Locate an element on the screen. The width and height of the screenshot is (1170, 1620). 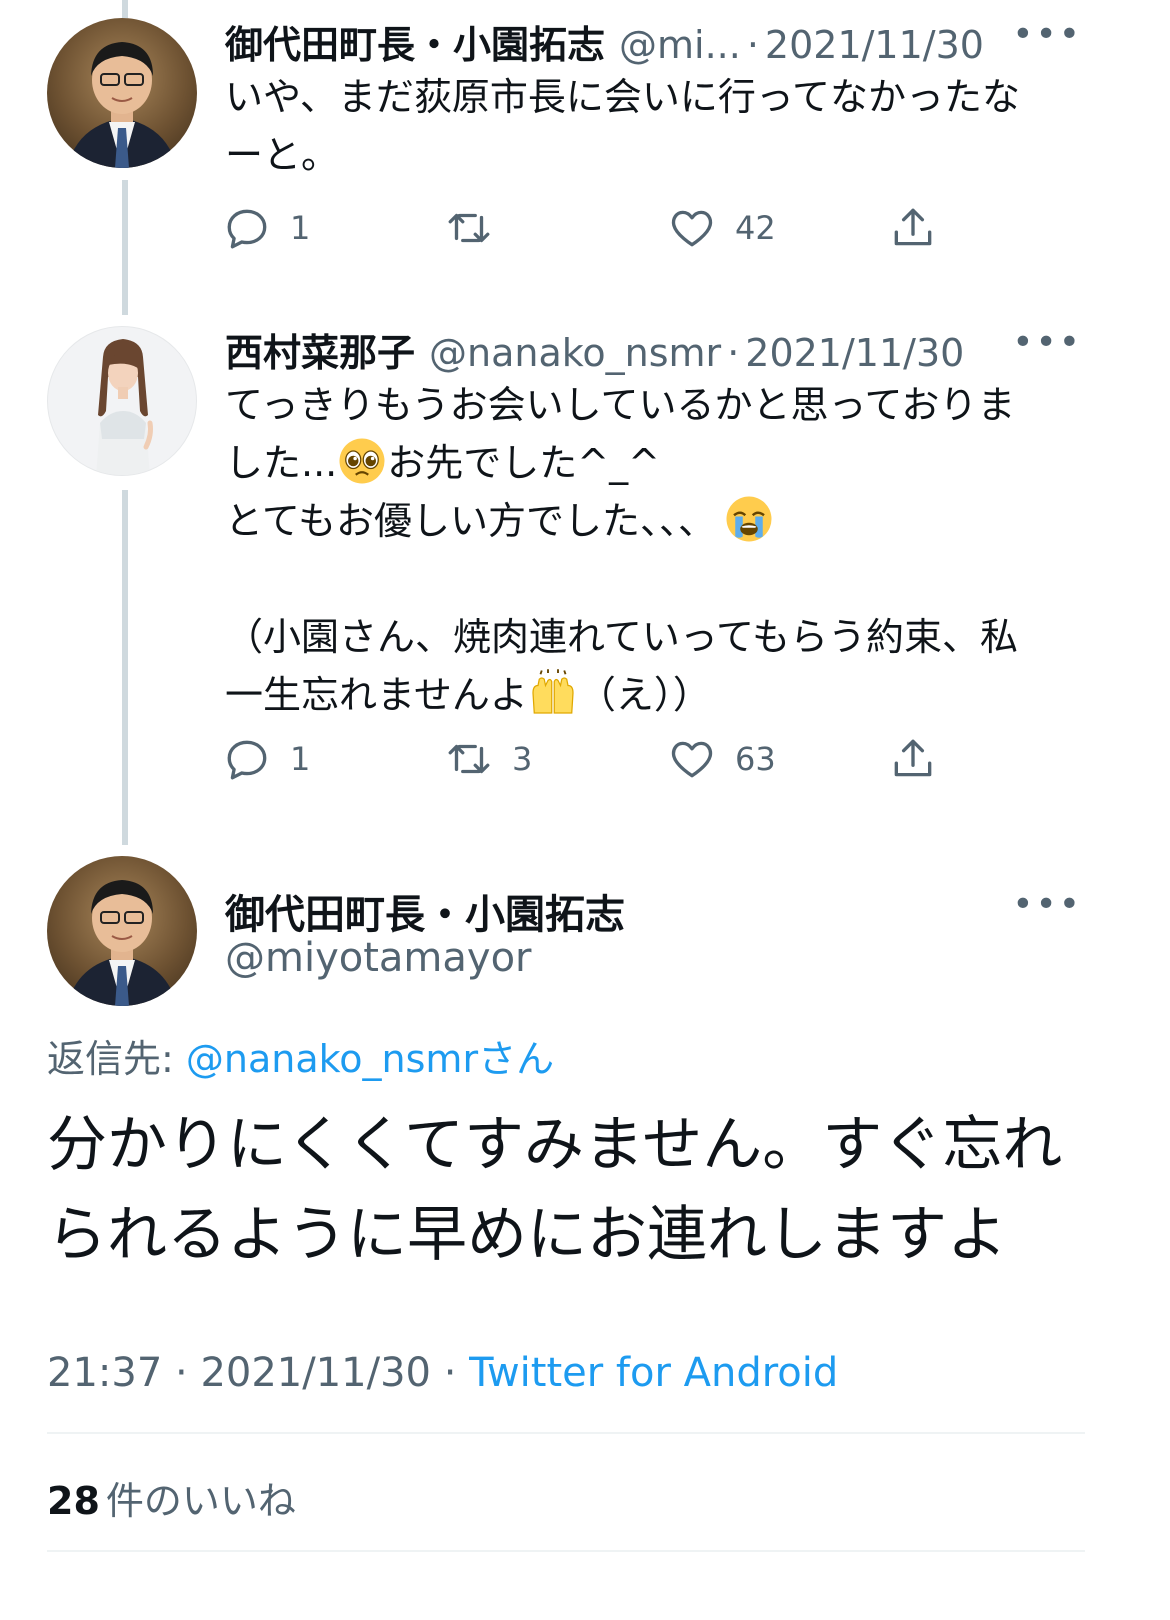
tweet-text-line is located at coordinates (655, 579).